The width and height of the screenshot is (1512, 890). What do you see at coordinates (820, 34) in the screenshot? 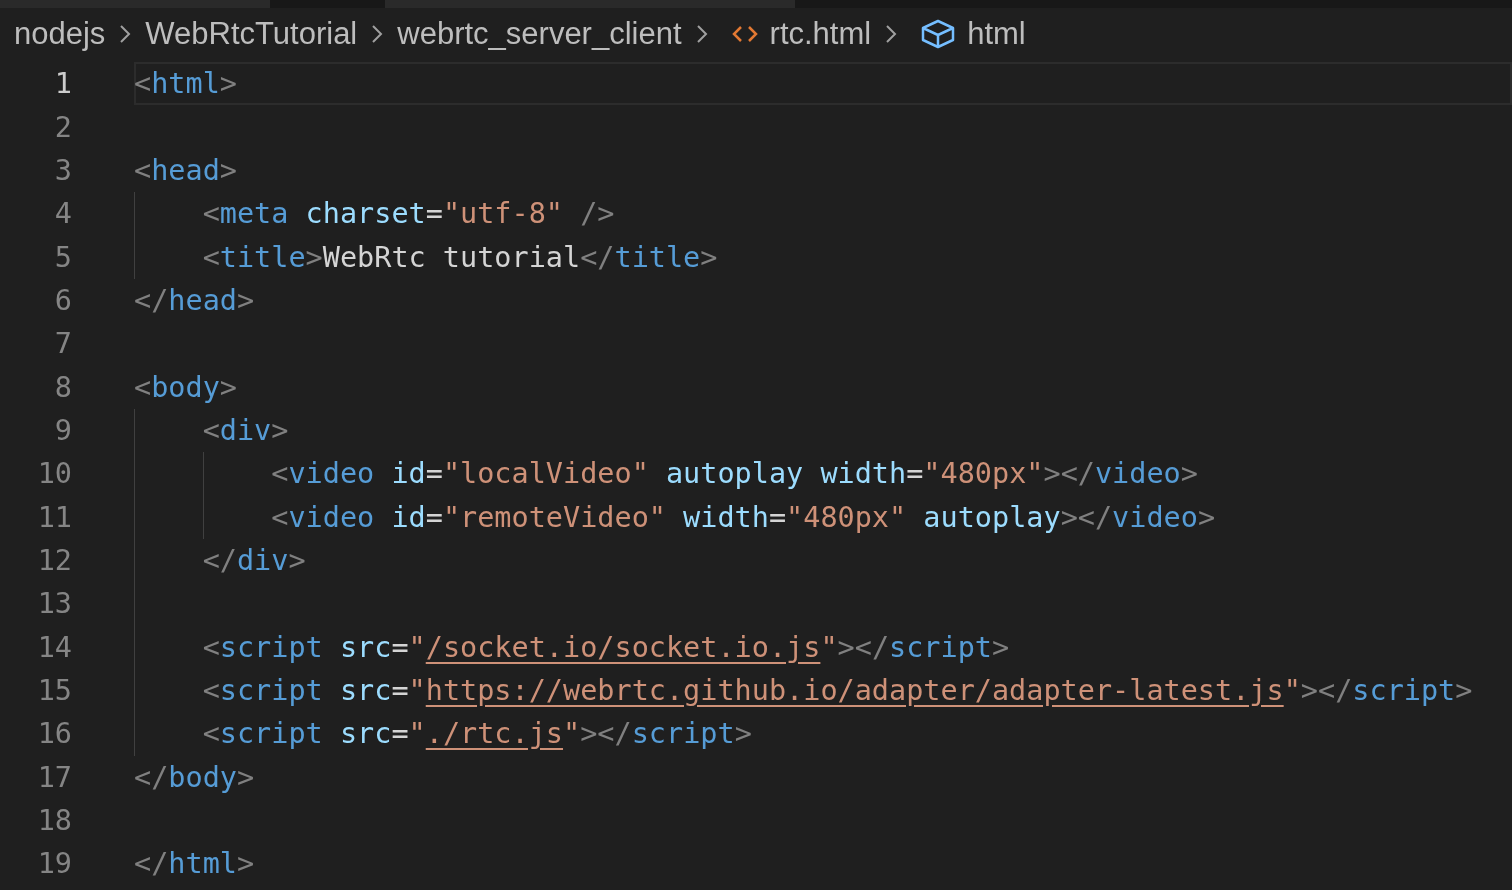
I see `breadcrumb-item: rtc.html` at bounding box center [820, 34].